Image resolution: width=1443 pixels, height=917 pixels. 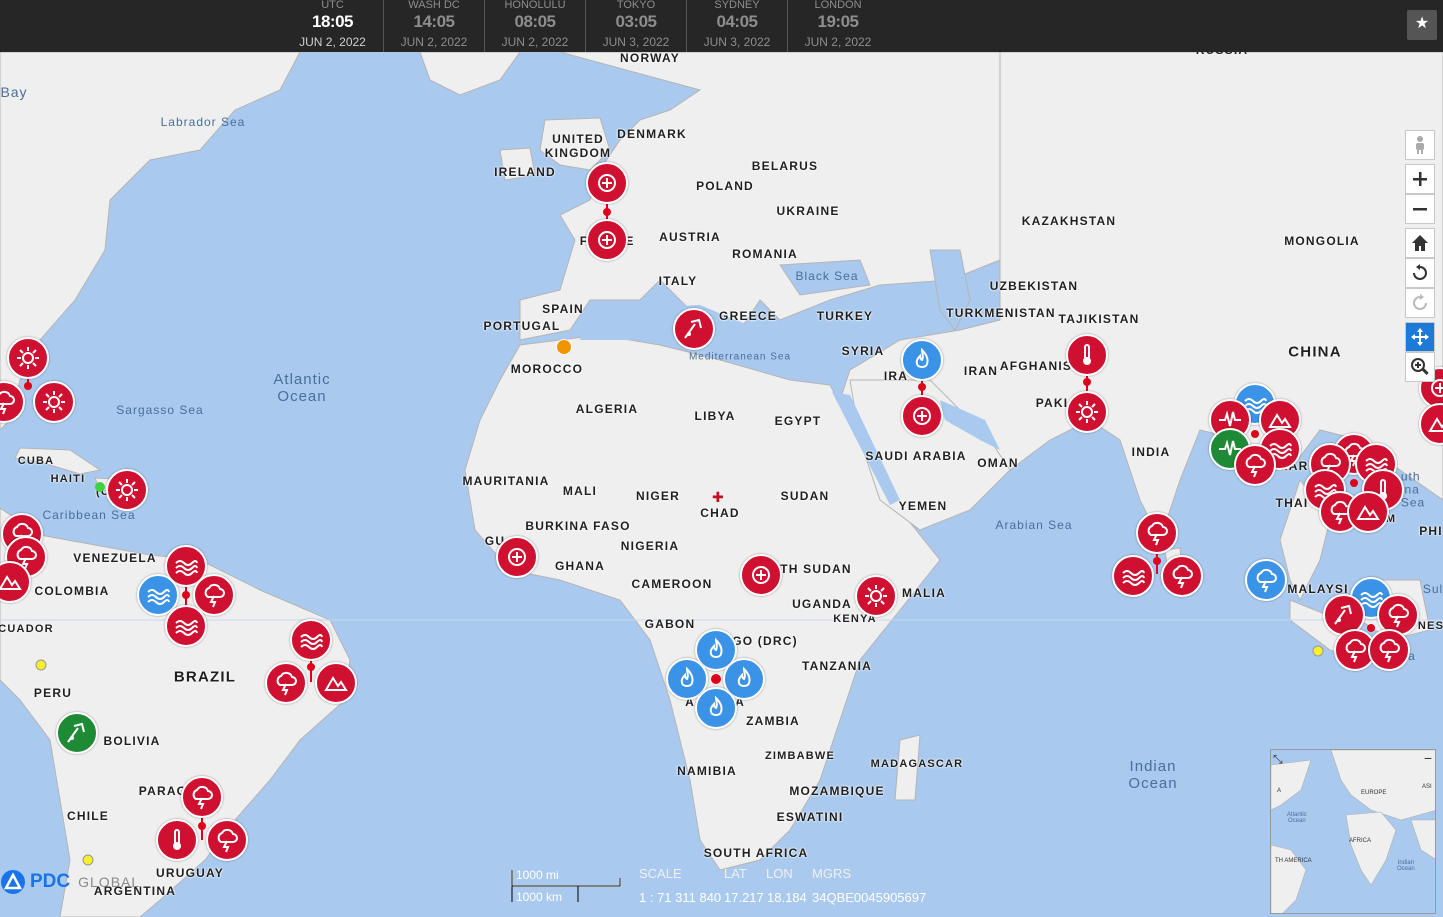 I want to click on clock-tokyo: TOKYO 03:05 JUN 3, 2022, so click(x=635, y=26).